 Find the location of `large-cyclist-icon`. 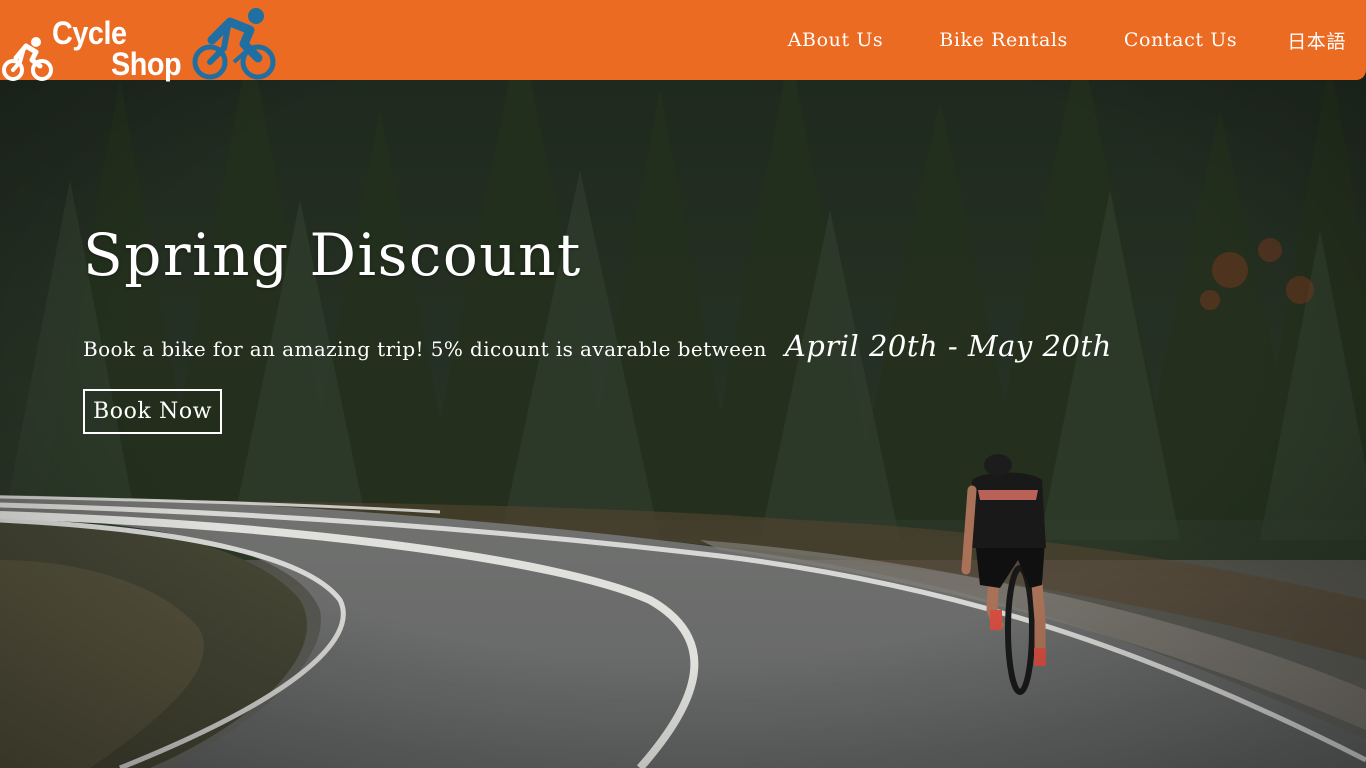

large-cyclist-icon is located at coordinates (234, 44).